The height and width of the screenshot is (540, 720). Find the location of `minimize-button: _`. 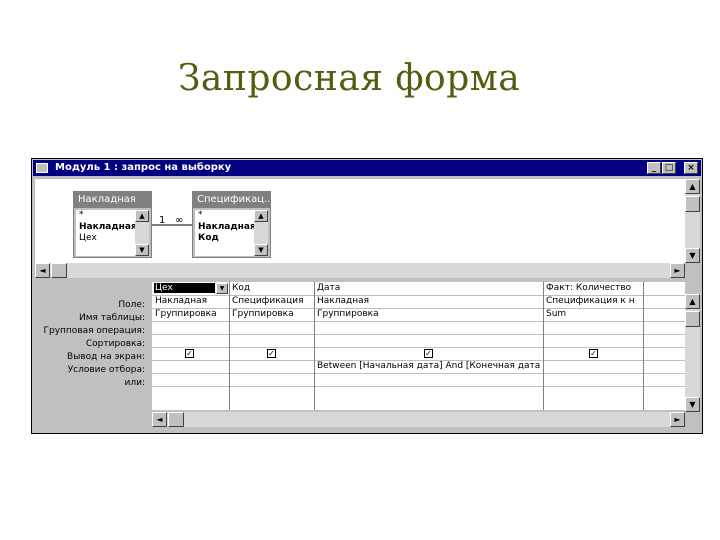

minimize-button: _ is located at coordinates (654, 168).